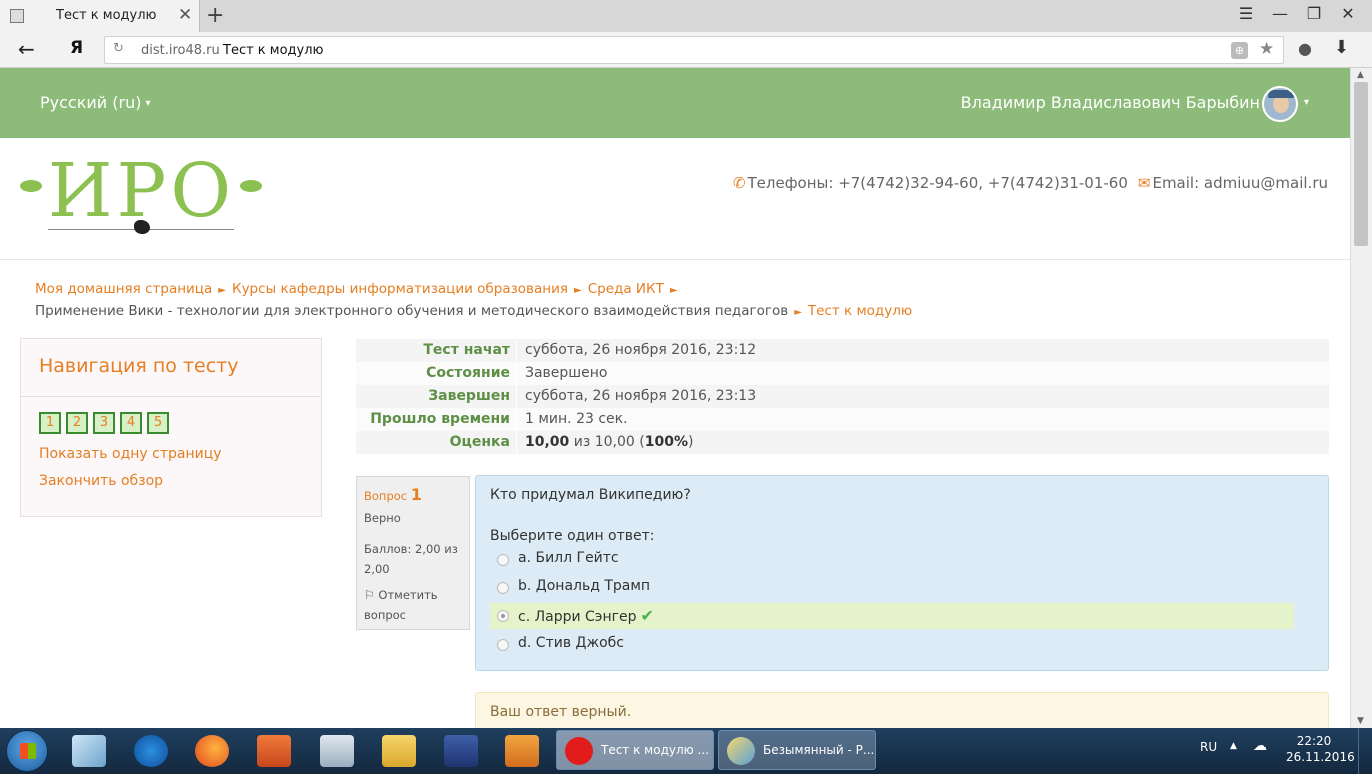 This screenshot has width=1372, height=774. I want to click on scroll-thumb, so click(1361, 164).